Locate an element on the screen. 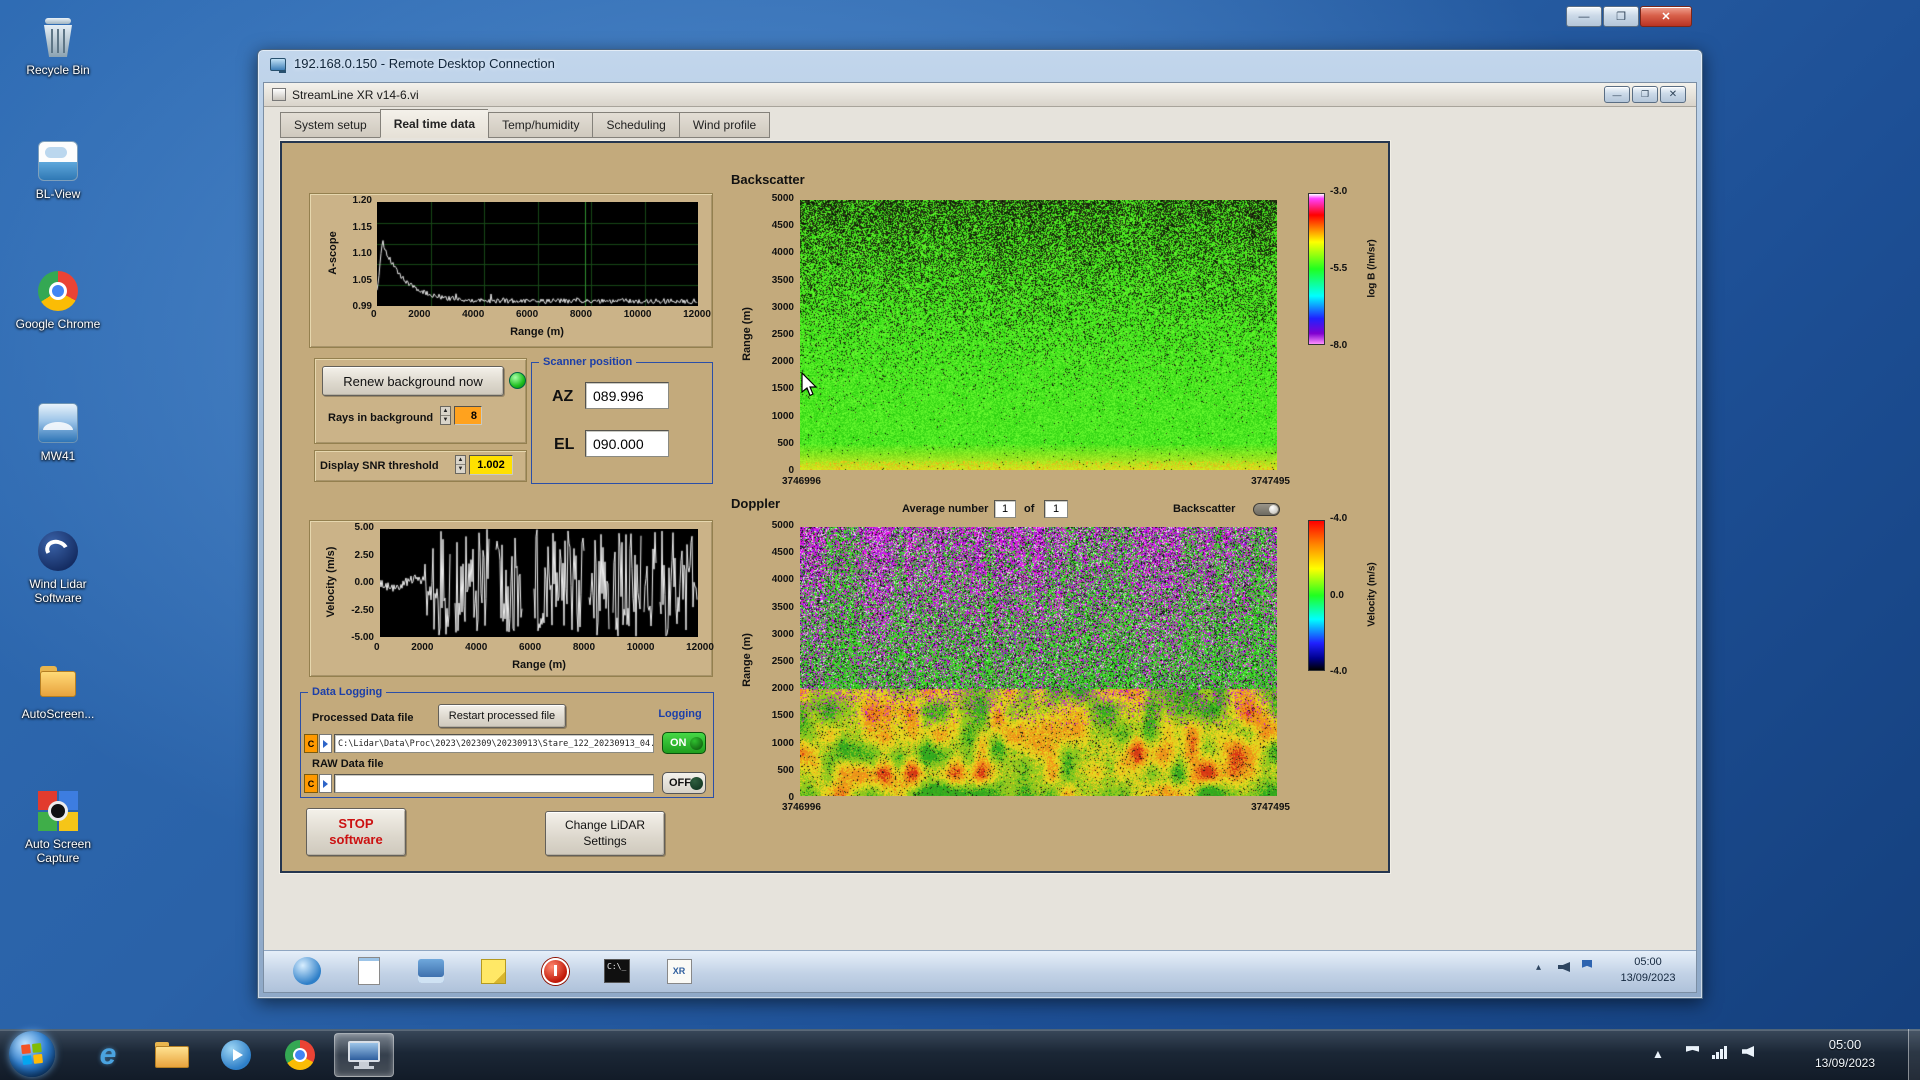 The image size is (1920, 1080). snr-spinner: ▲ ▼ is located at coordinates (460, 464).